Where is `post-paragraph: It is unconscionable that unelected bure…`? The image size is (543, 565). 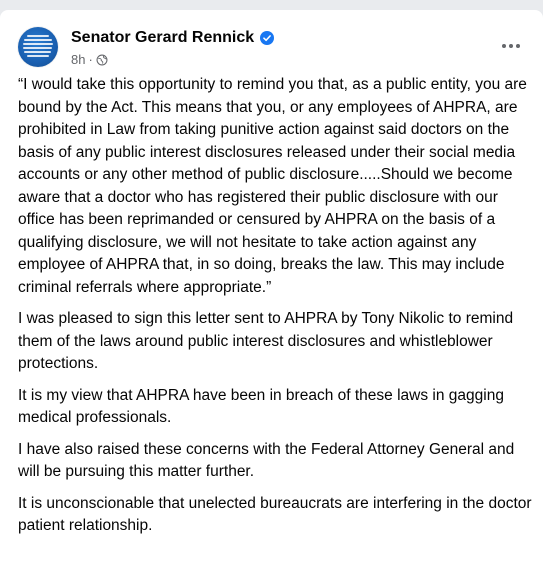
post-paragraph: It is unconscionable that unelected bure… is located at coordinates (275, 514).